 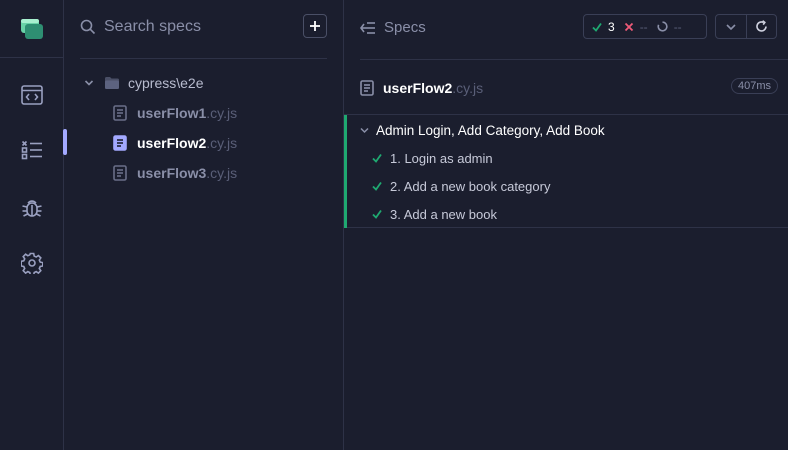 I want to click on test-label: 3. Add a new book, so click(x=443, y=214).